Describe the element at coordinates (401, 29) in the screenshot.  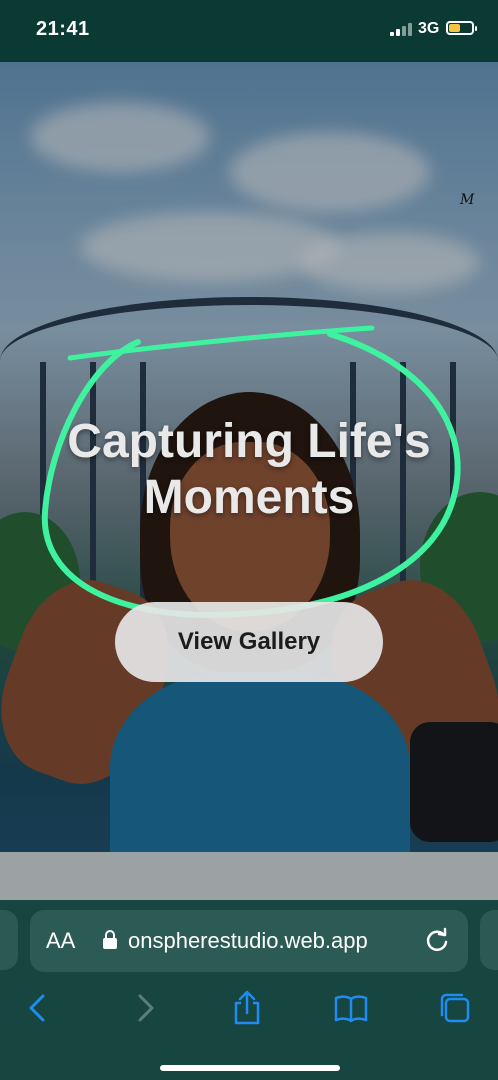
I see `signal-icon` at that location.